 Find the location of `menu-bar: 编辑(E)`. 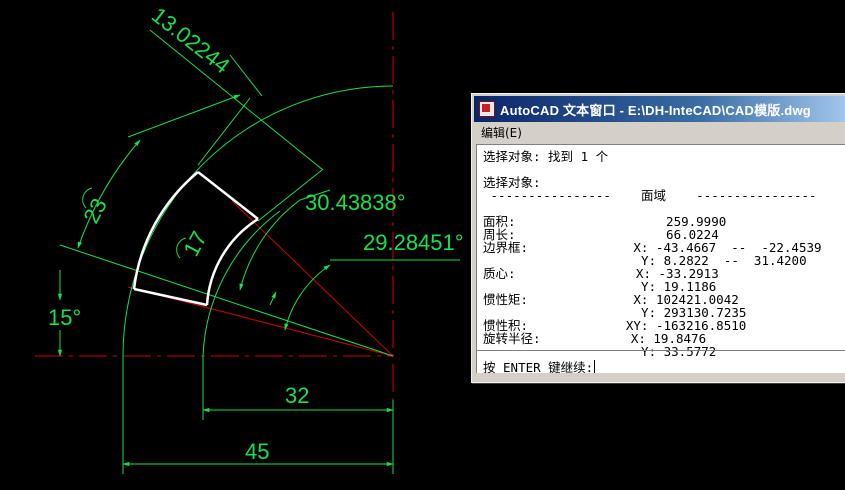

menu-bar: 编辑(E) is located at coordinates (660, 132).